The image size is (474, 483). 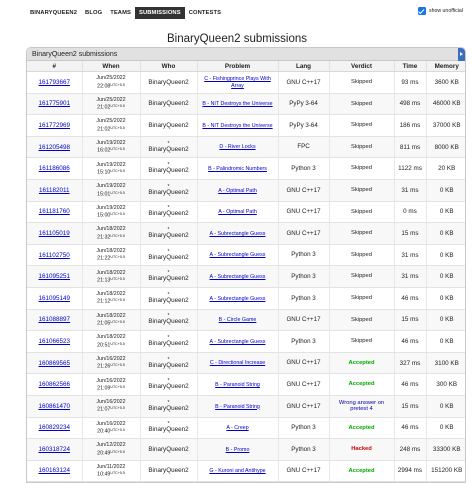 I want to click on problem-link: C - Directional Increase, so click(x=237, y=363).